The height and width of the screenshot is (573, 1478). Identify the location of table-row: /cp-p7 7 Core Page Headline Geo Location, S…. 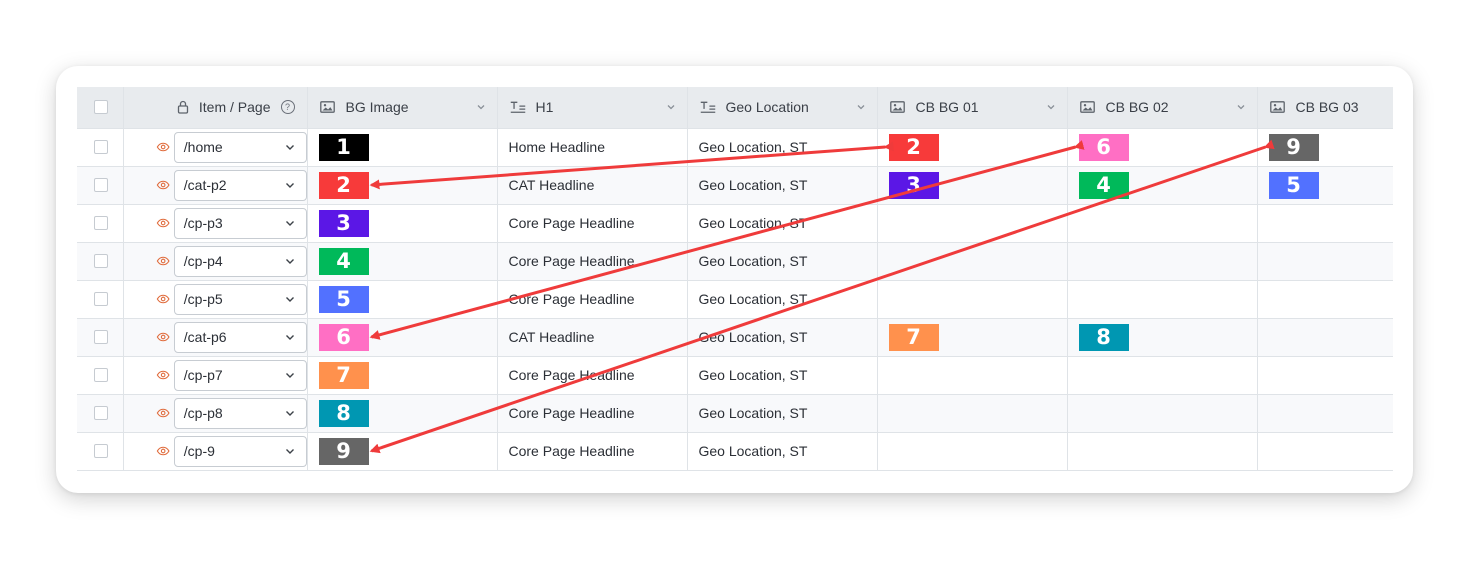
(735, 375).